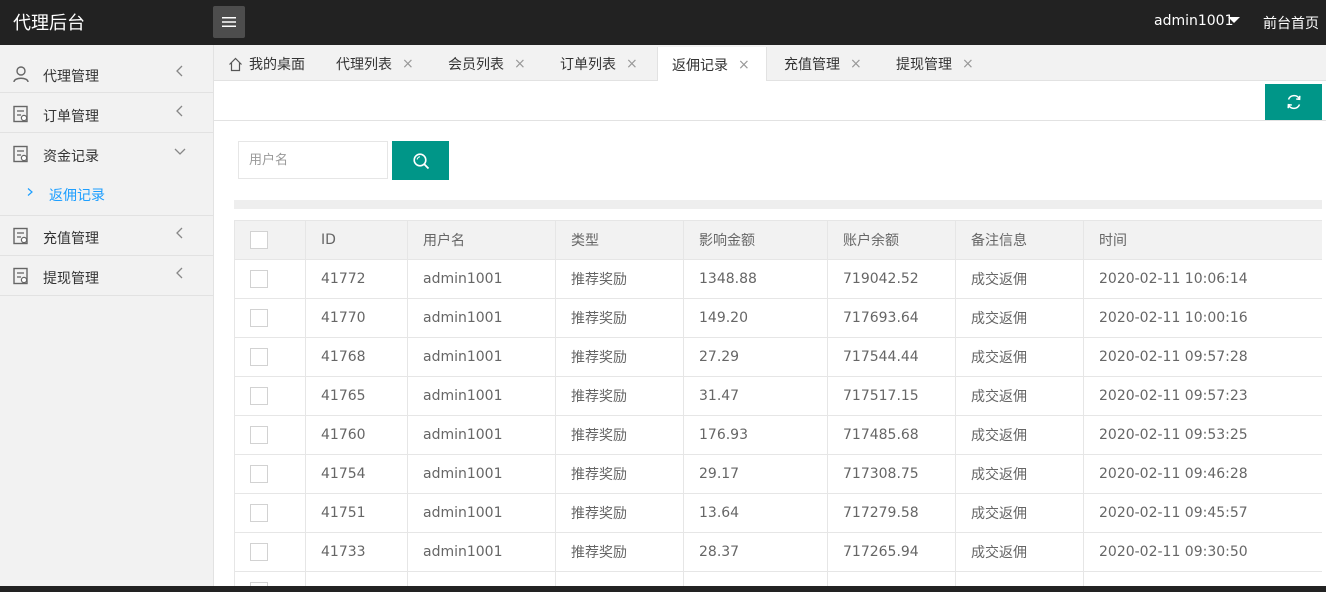  I want to click on tab-my-desktop: 我的桌面, so click(266, 64).